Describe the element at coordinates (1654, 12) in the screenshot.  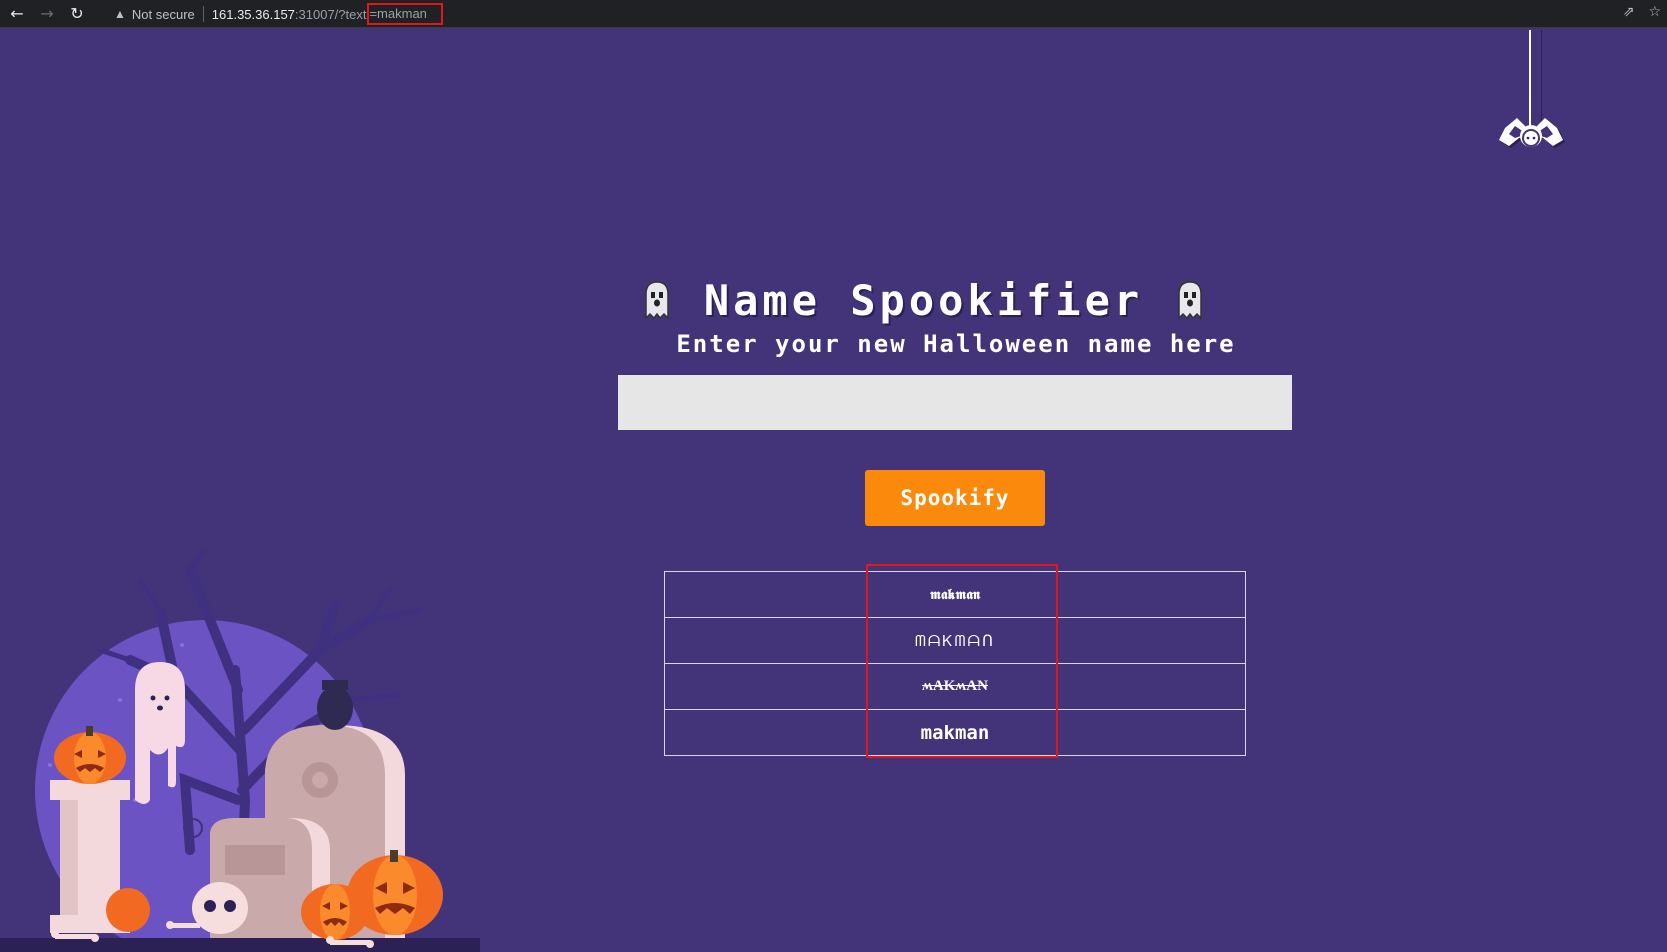
I see `star-icon: ☆` at that location.